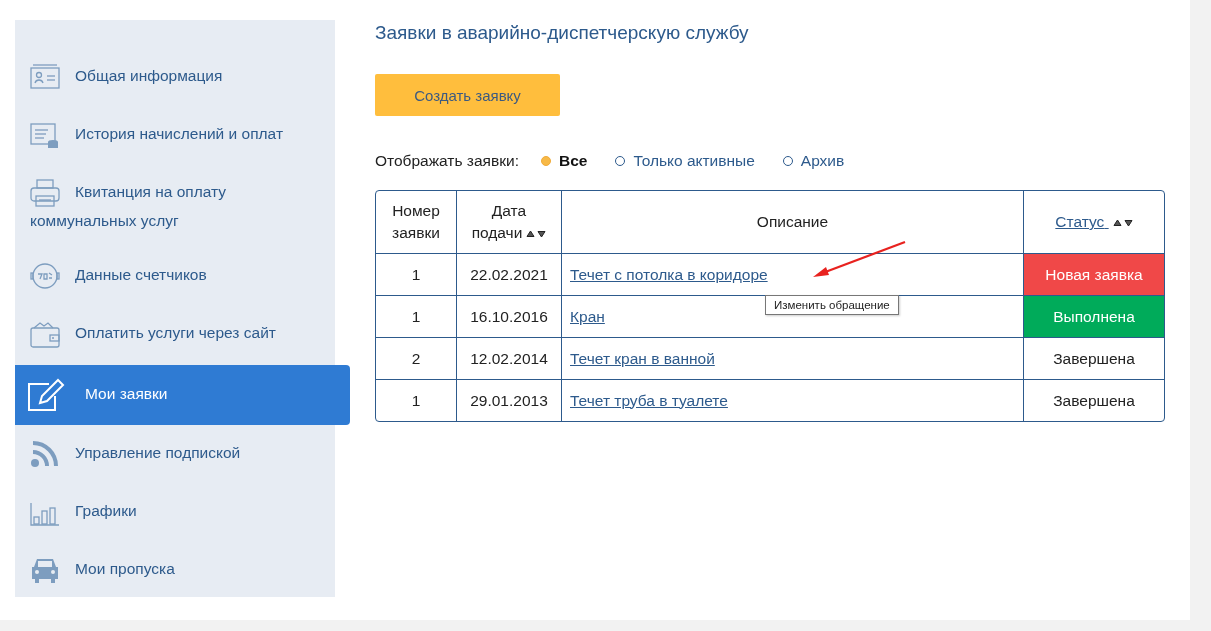 The width and height of the screenshot is (1211, 631). What do you see at coordinates (175, 77) in the screenshot?
I see `sidebar-item: Общая информация` at bounding box center [175, 77].